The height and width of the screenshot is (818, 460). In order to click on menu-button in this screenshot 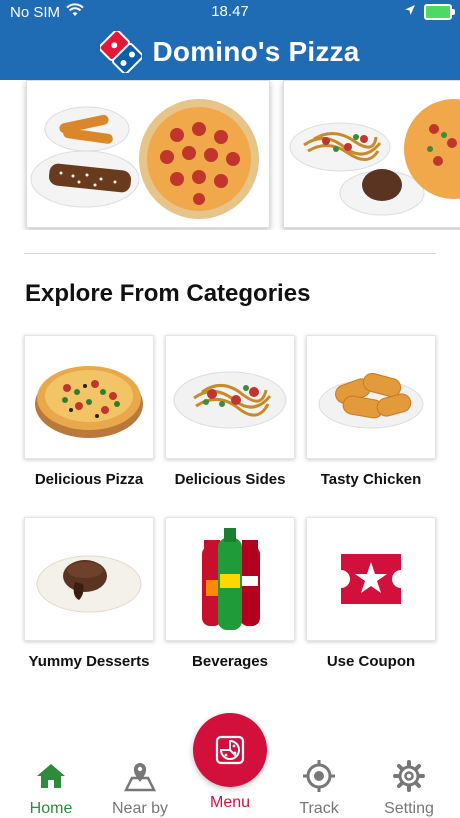, I will do `click(230, 750)`.